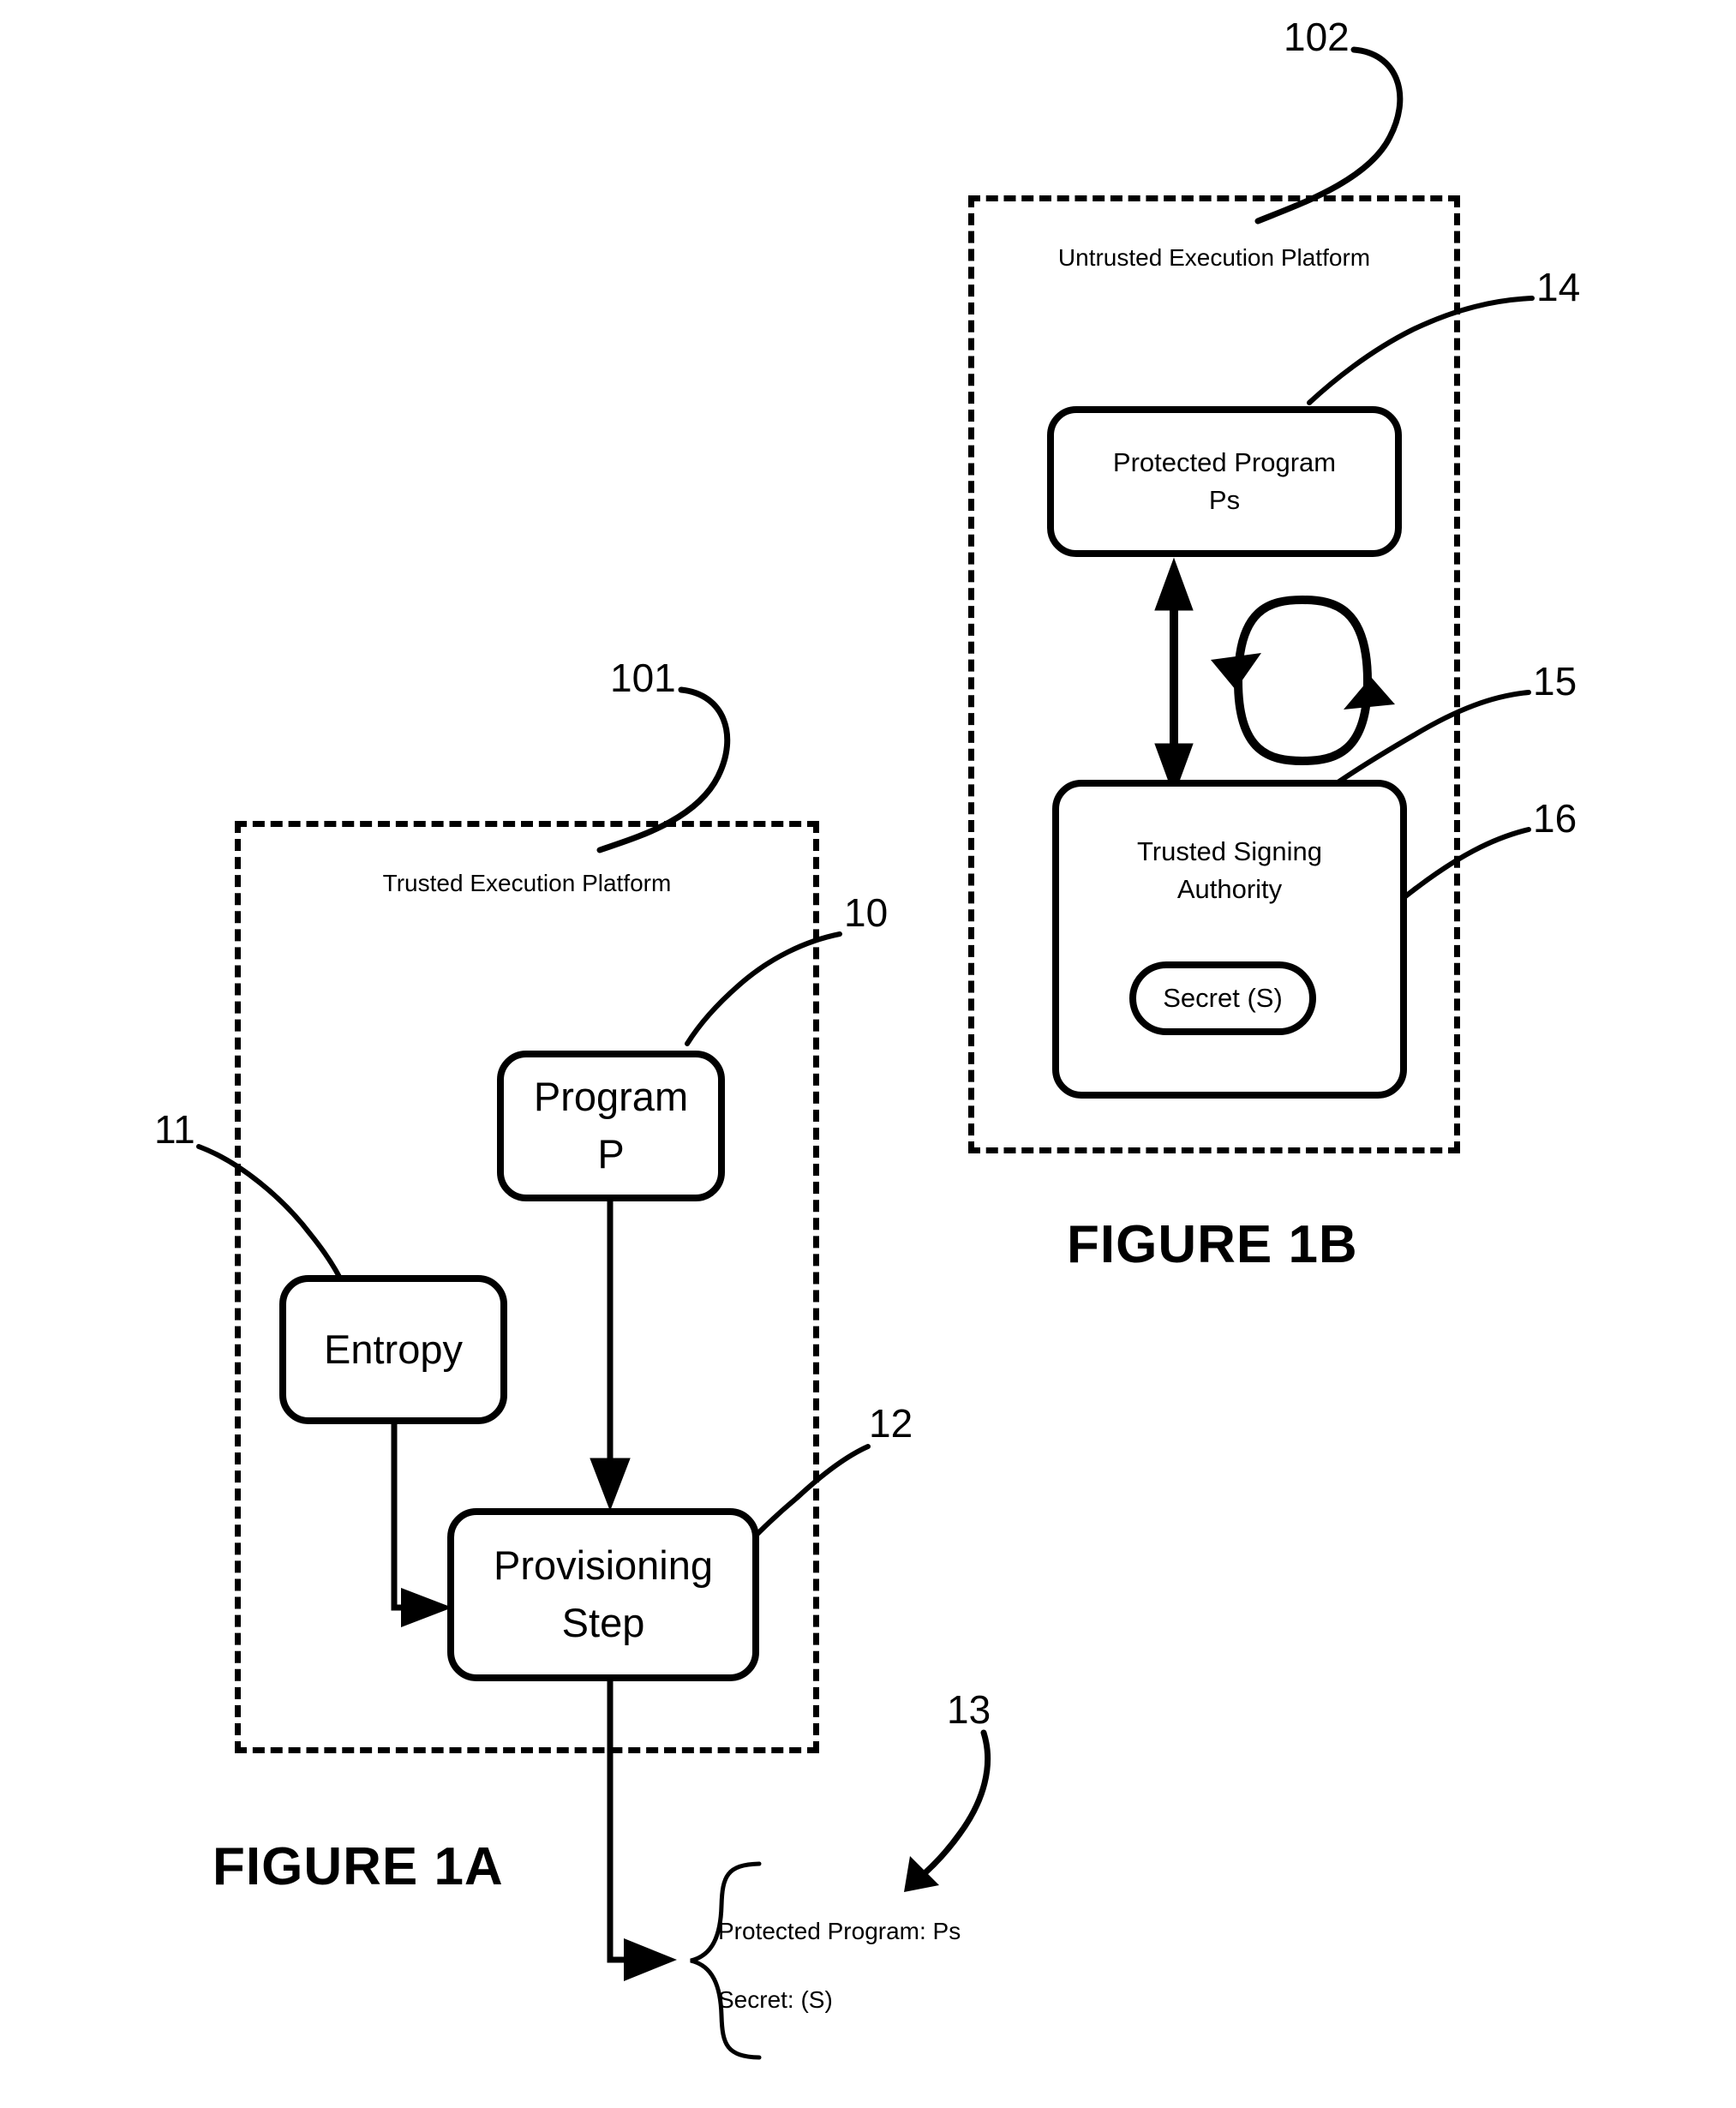 The height and width of the screenshot is (2108, 1736). What do you see at coordinates (1224, 500) in the screenshot?
I see `protected-program-symbol: Ps` at bounding box center [1224, 500].